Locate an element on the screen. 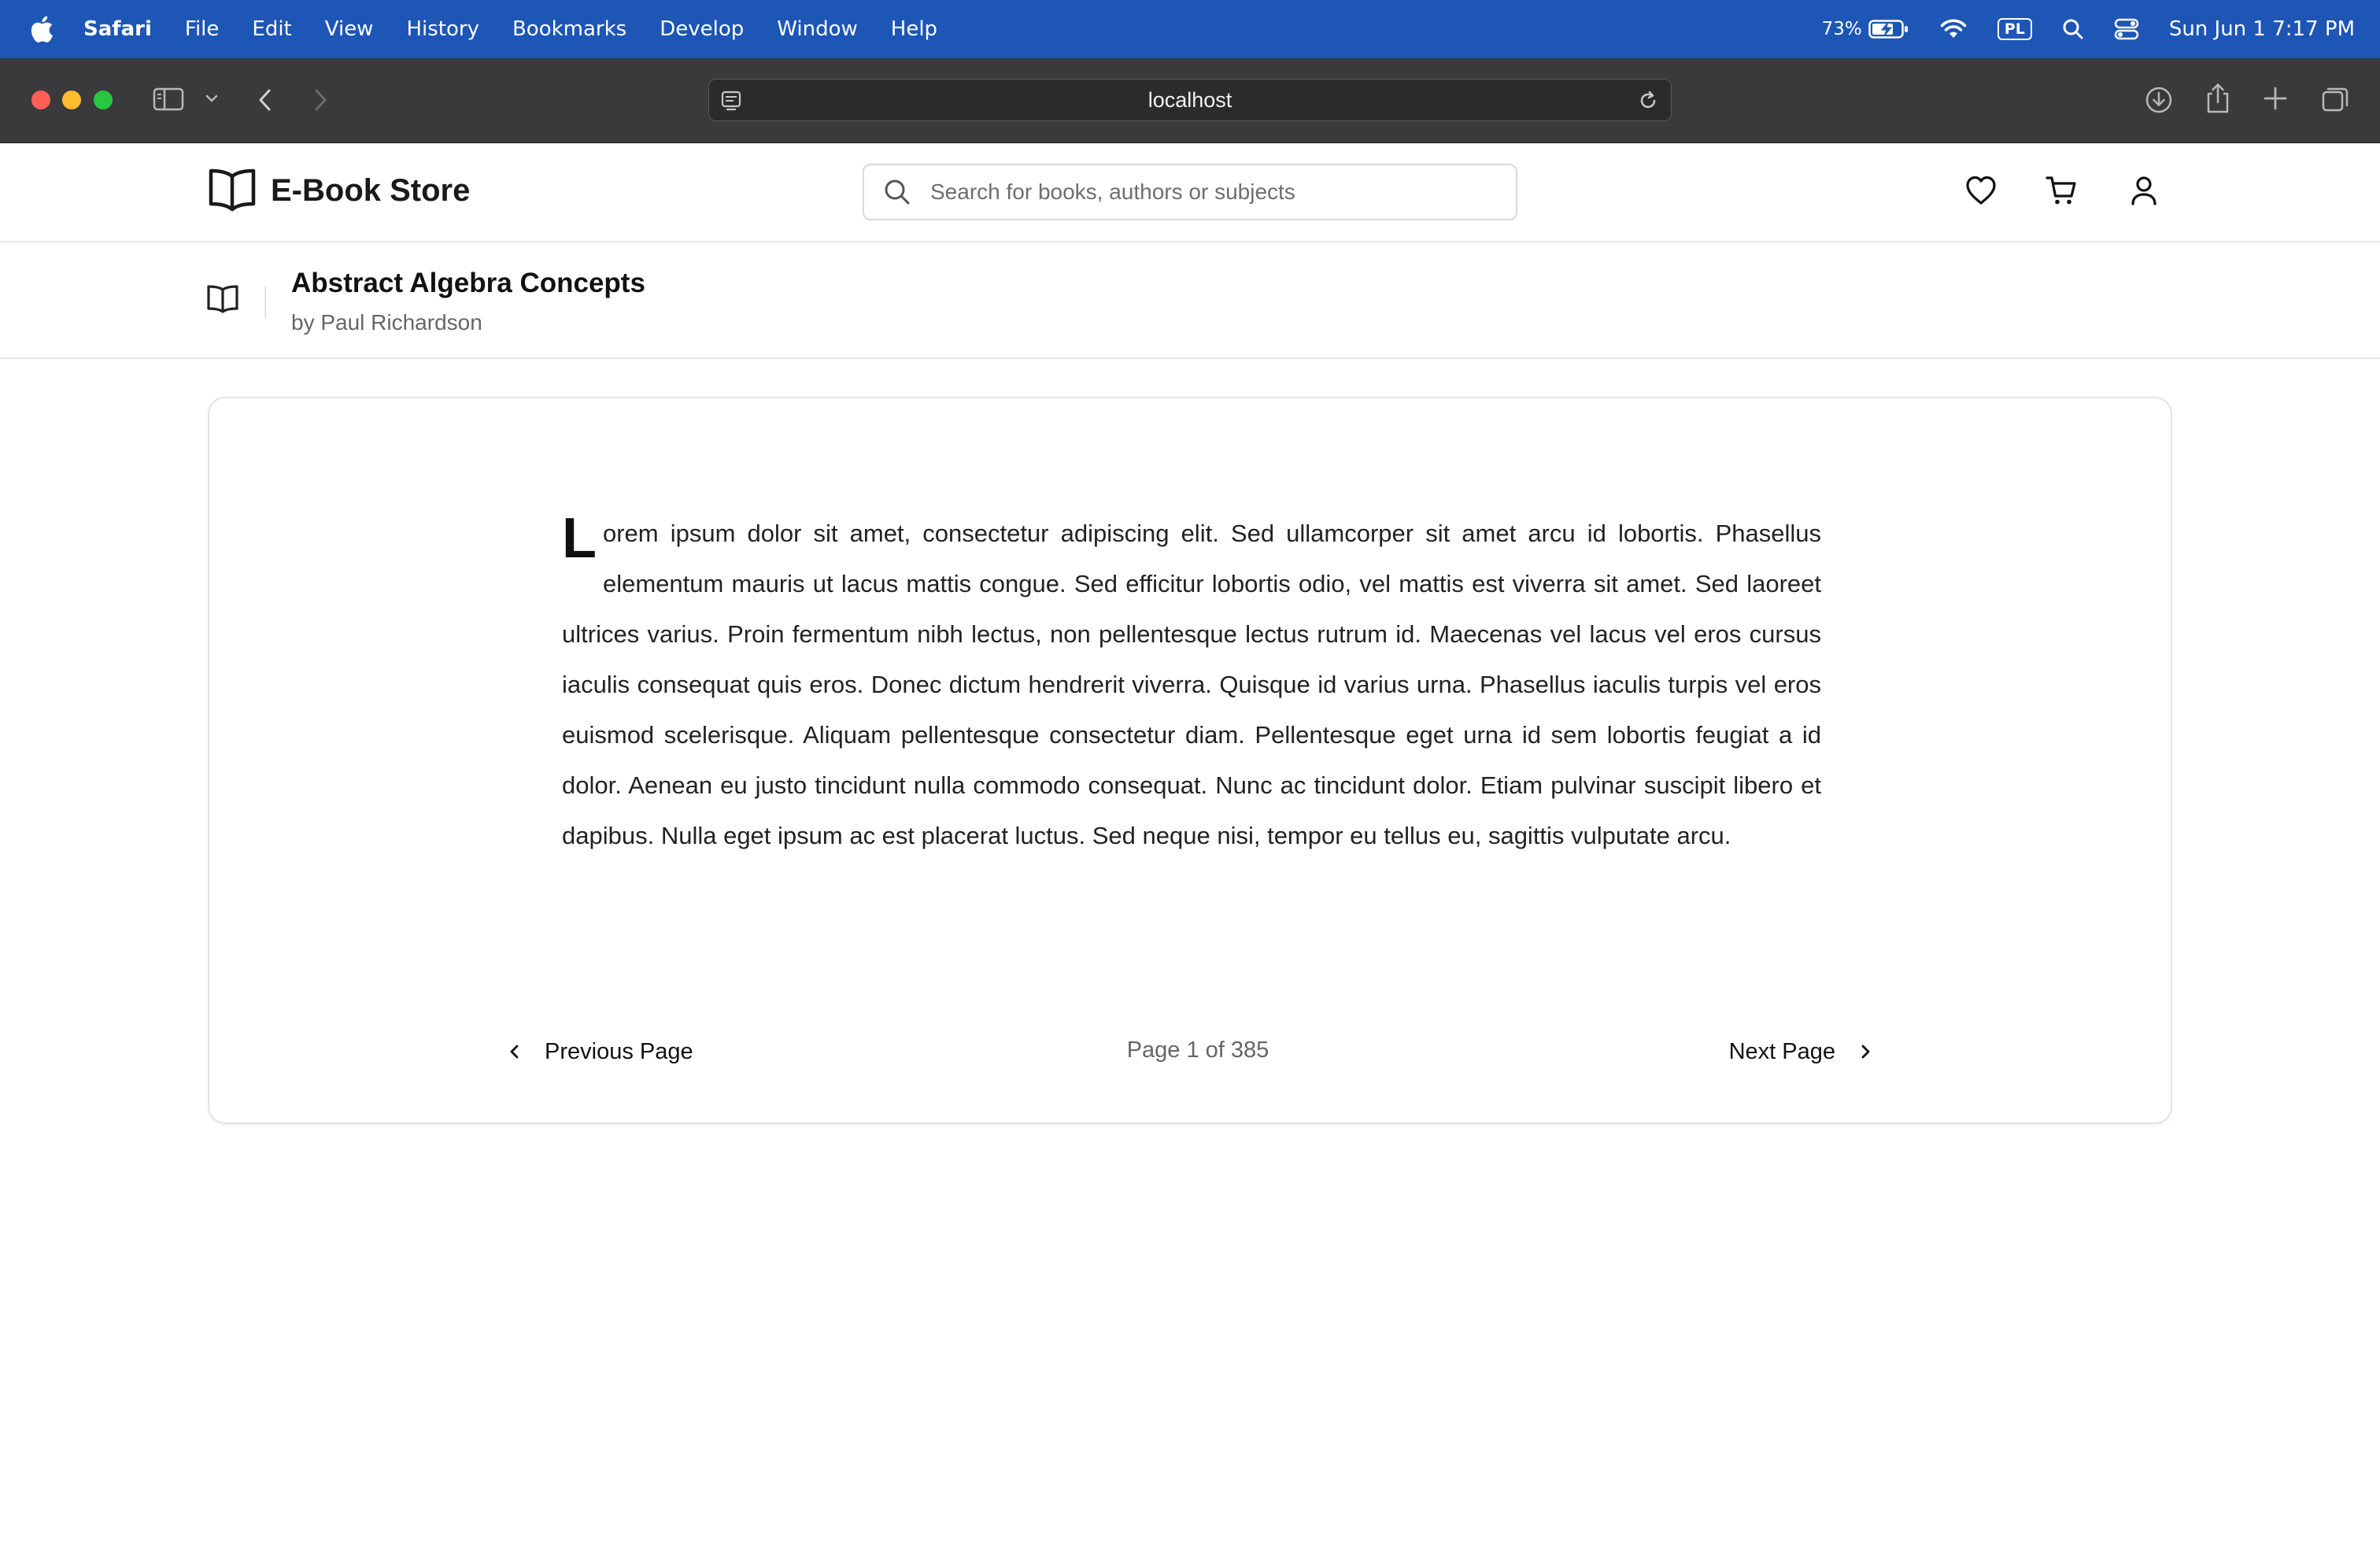 This screenshot has height=1546, width=2380. input-source-badge: PL is located at coordinates (2014, 29).